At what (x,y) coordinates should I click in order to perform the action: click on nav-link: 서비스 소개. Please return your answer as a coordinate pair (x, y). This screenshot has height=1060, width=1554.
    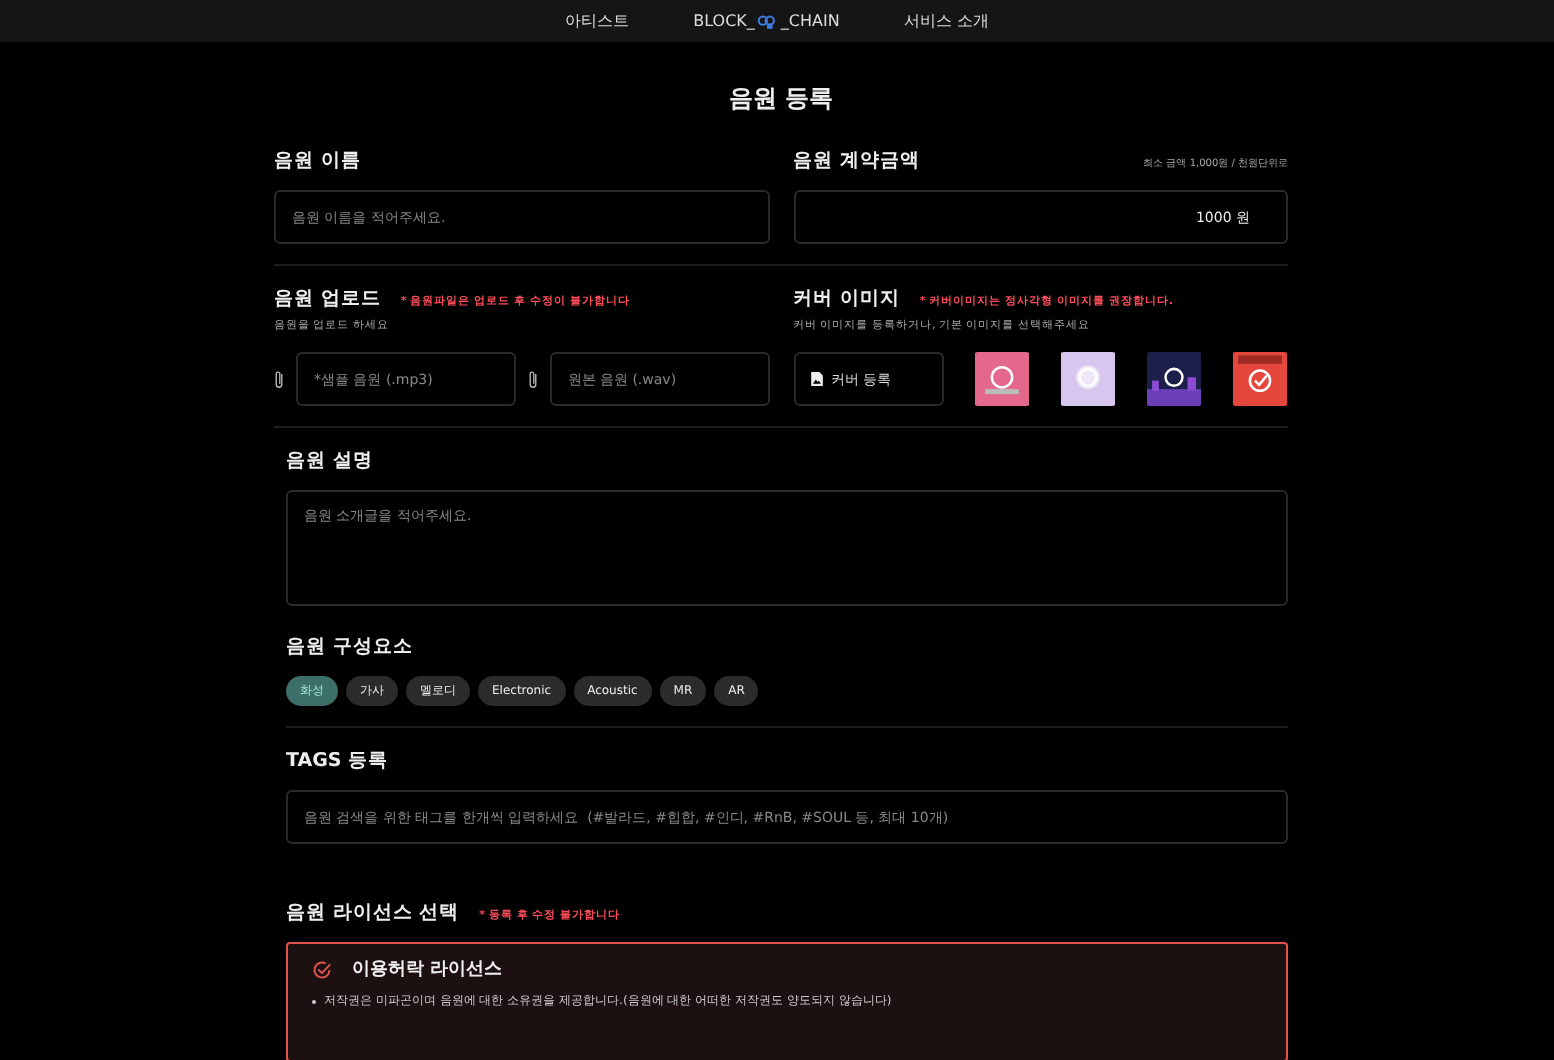
    Looking at the image, I should click on (946, 21).